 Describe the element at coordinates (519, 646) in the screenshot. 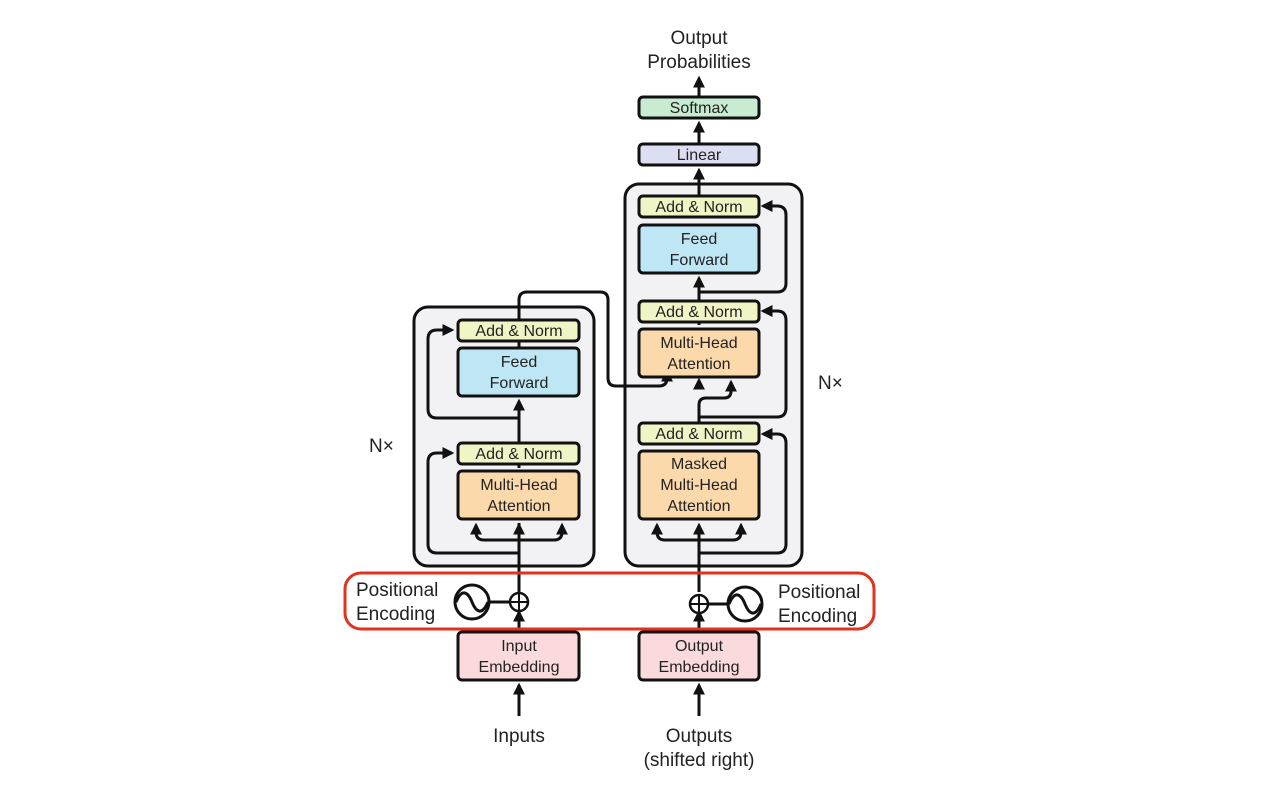

I see `input-embedding-label-1: Input` at that location.